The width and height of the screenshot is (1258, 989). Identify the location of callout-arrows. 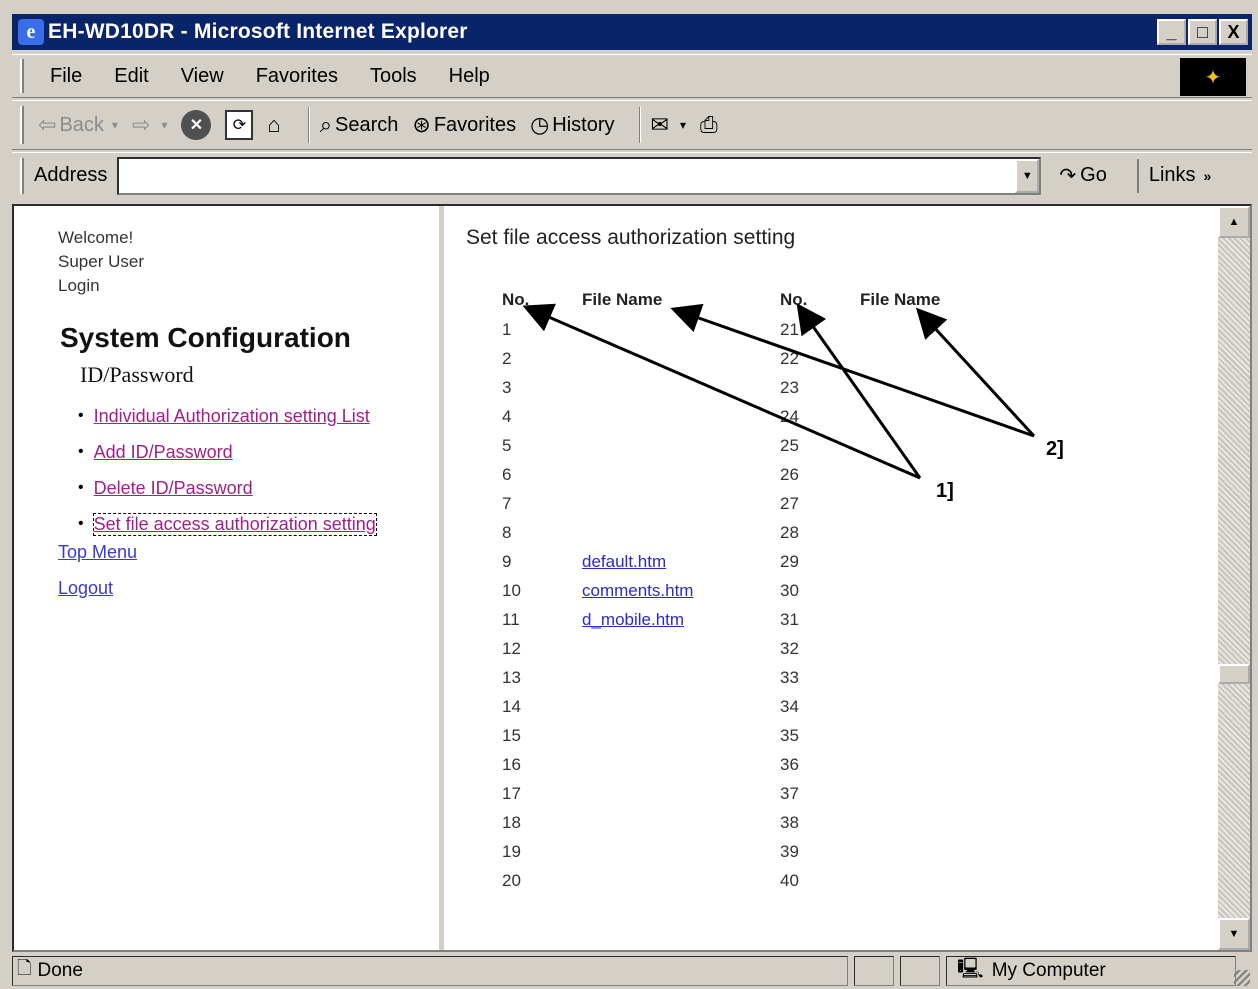
(779, 391).